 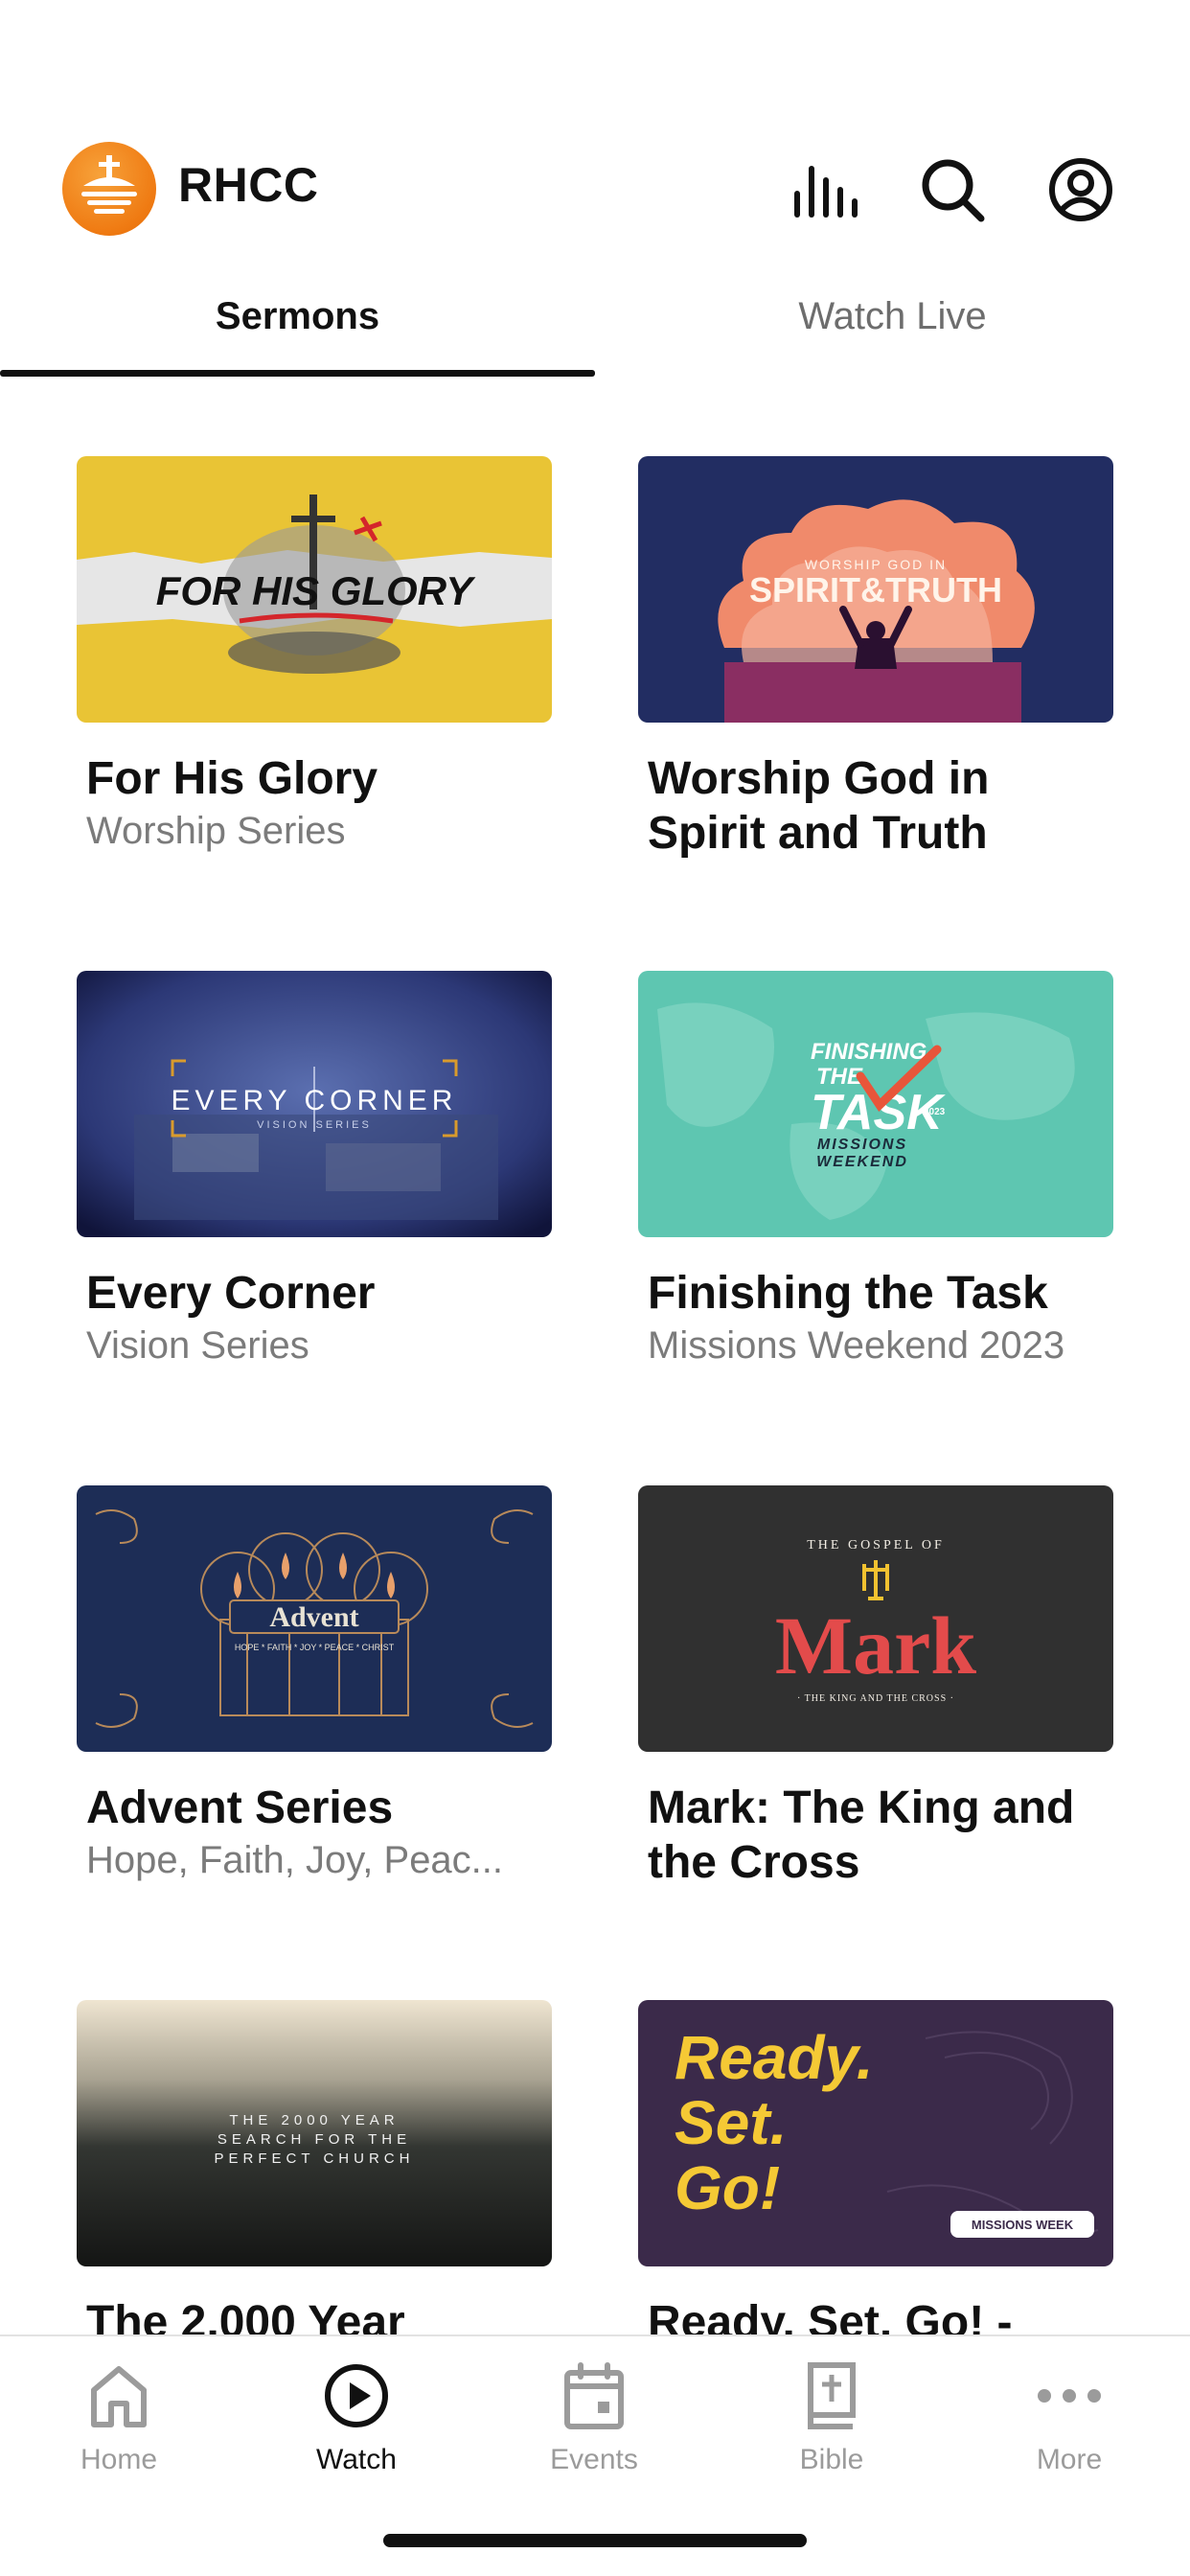 What do you see at coordinates (357, 2429) in the screenshot?
I see `nav-watch: Watch` at bounding box center [357, 2429].